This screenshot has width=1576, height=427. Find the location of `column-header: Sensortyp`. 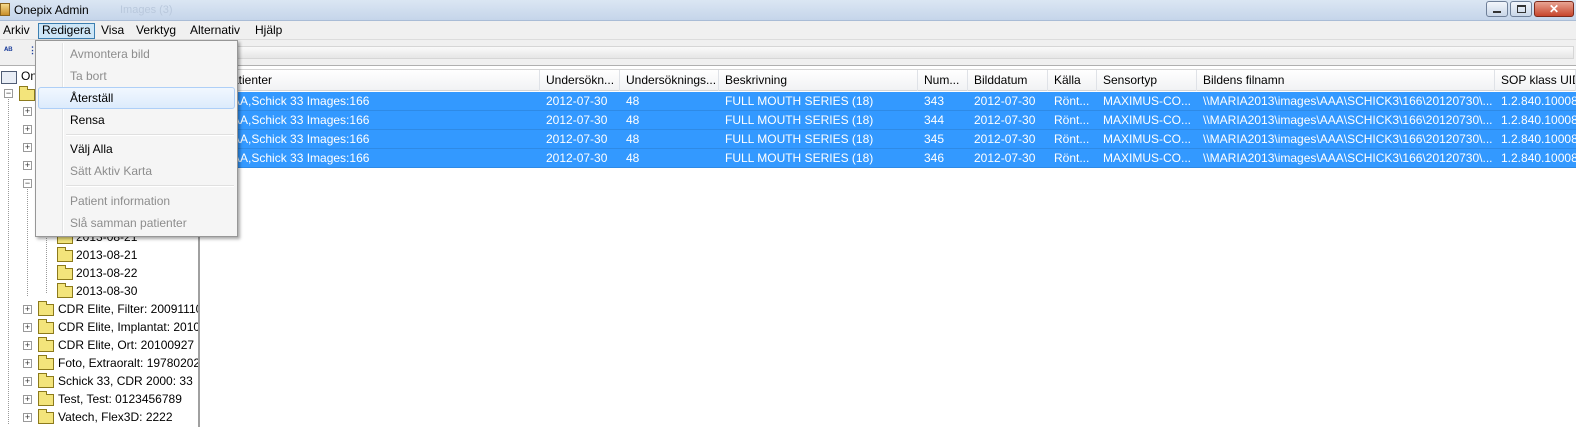

column-header: Sensortyp is located at coordinates (1147, 80).